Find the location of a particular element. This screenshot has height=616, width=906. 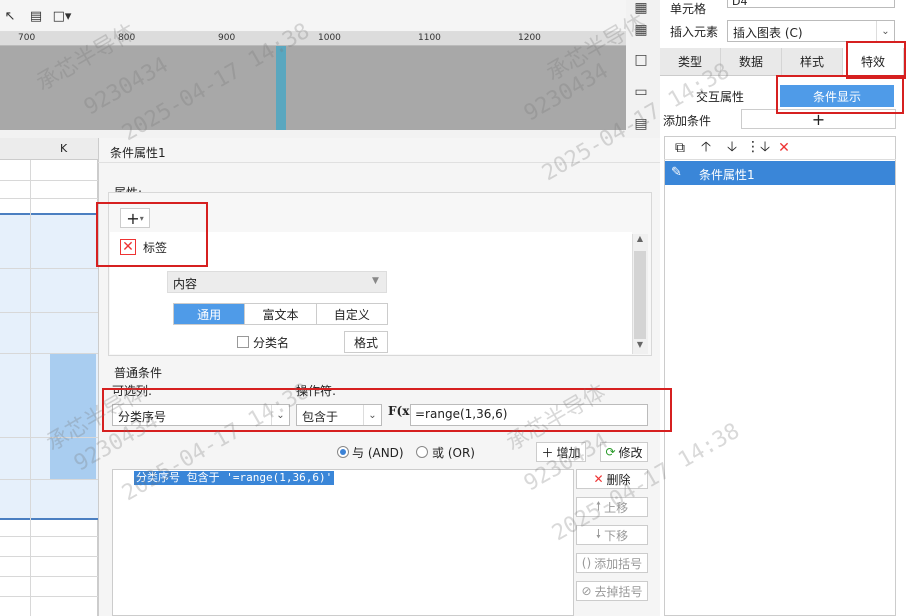

chevron-down-icon: ▼ is located at coordinates (375, 281).